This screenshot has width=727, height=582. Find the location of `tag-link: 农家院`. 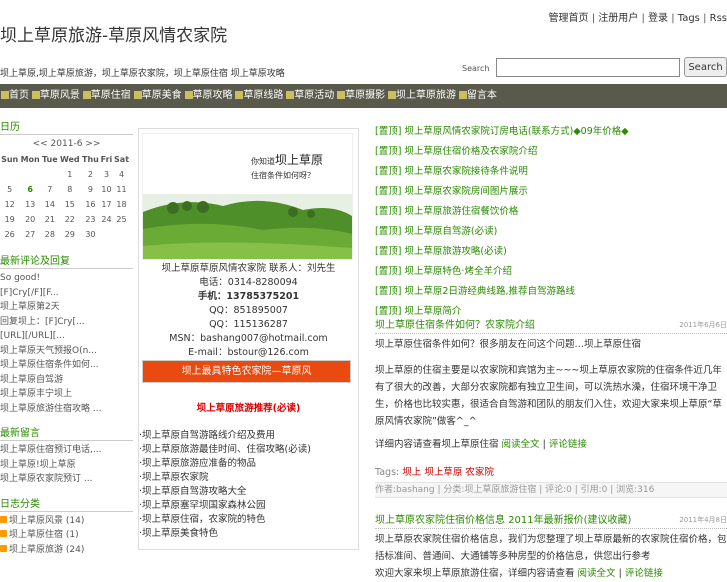

tag-link: 农家院 is located at coordinates (479, 472).